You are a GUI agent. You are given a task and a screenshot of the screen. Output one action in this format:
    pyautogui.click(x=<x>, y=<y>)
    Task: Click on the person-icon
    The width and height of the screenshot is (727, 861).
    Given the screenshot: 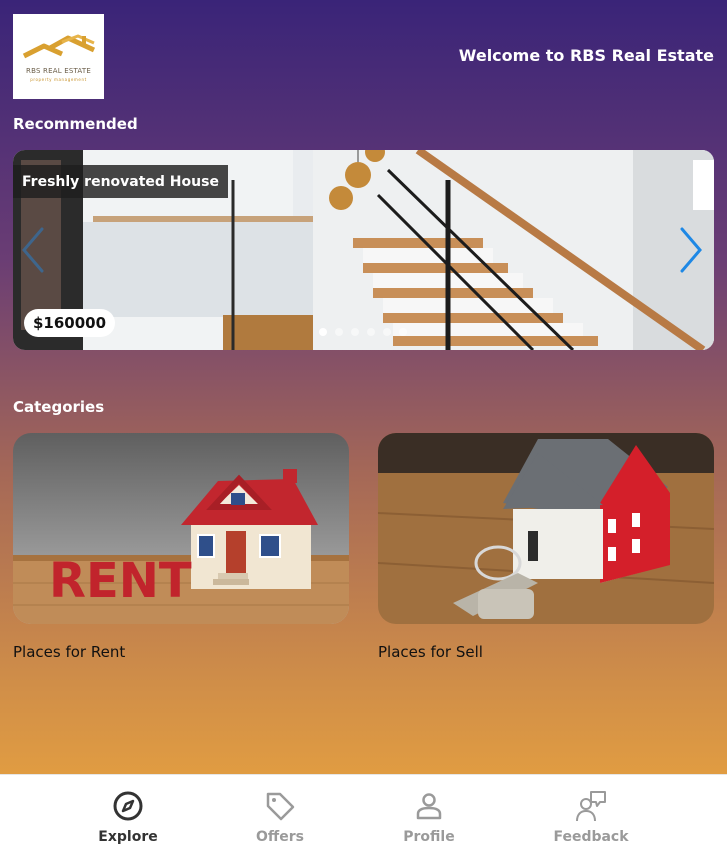 What is the action you would take?
    pyautogui.click(x=429, y=806)
    